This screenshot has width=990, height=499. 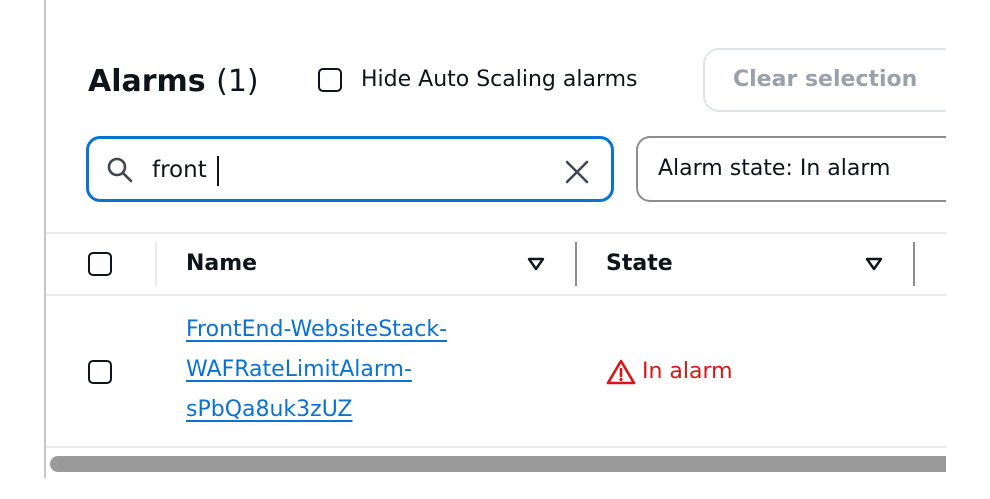 I want to click on page-title: Alarms (1), so click(x=173, y=82).